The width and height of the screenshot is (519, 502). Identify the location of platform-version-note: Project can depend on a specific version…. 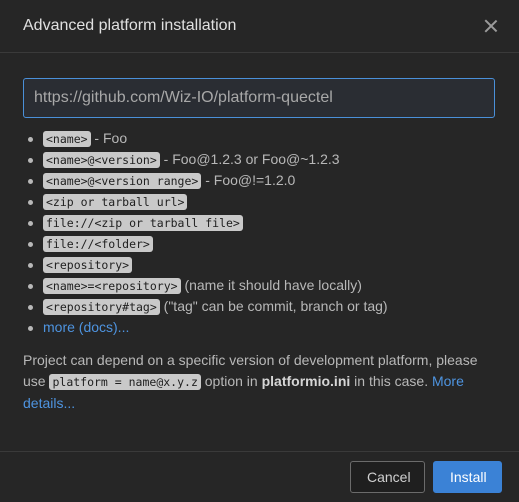
(259, 382).